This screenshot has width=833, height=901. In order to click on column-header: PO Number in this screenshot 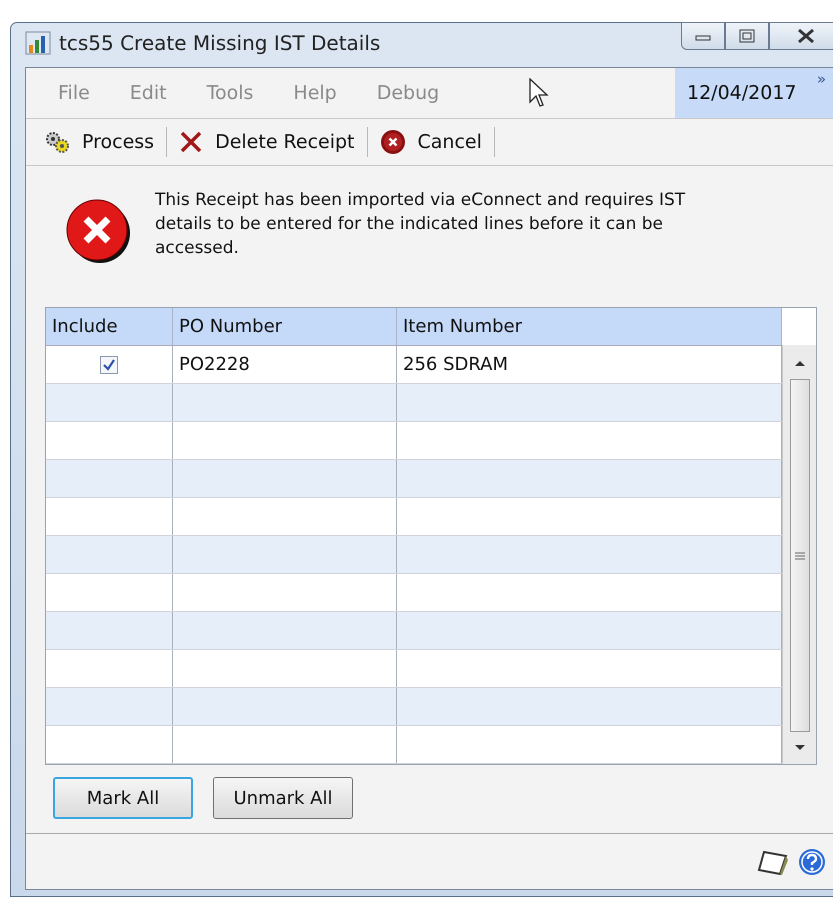, I will do `click(285, 326)`.